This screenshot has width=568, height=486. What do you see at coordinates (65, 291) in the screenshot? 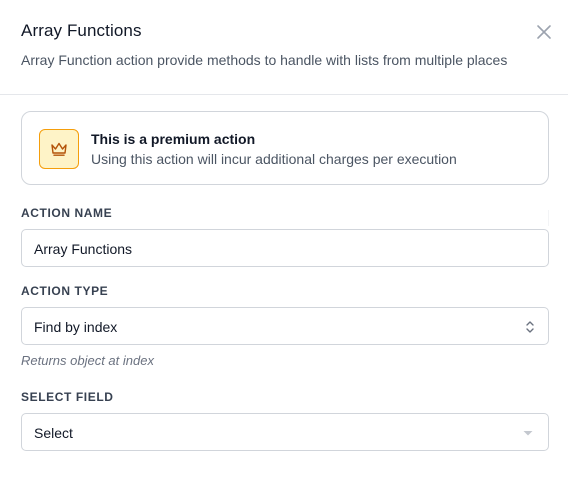
I see `action-type-label: ACTION TYPE` at bounding box center [65, 291].